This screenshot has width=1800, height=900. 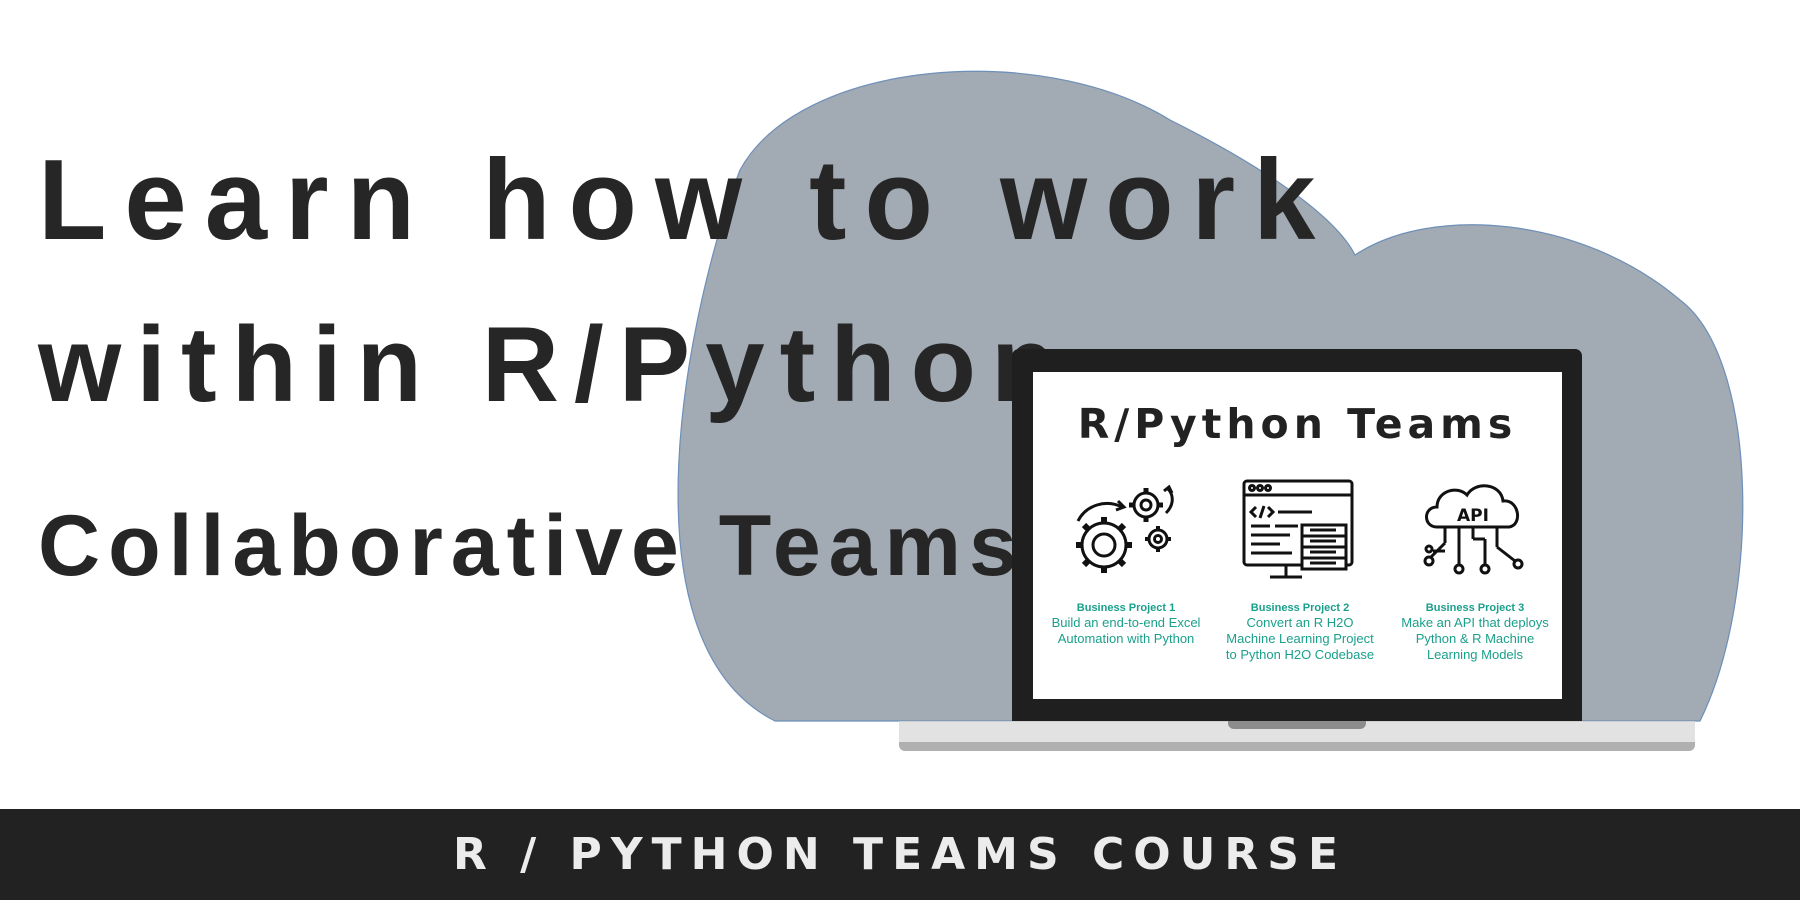 What do you see at coordinates (1475, 608) in the screenshot?
I see `project-3-title: Business Project 3` at bounding box center [1475, 608].